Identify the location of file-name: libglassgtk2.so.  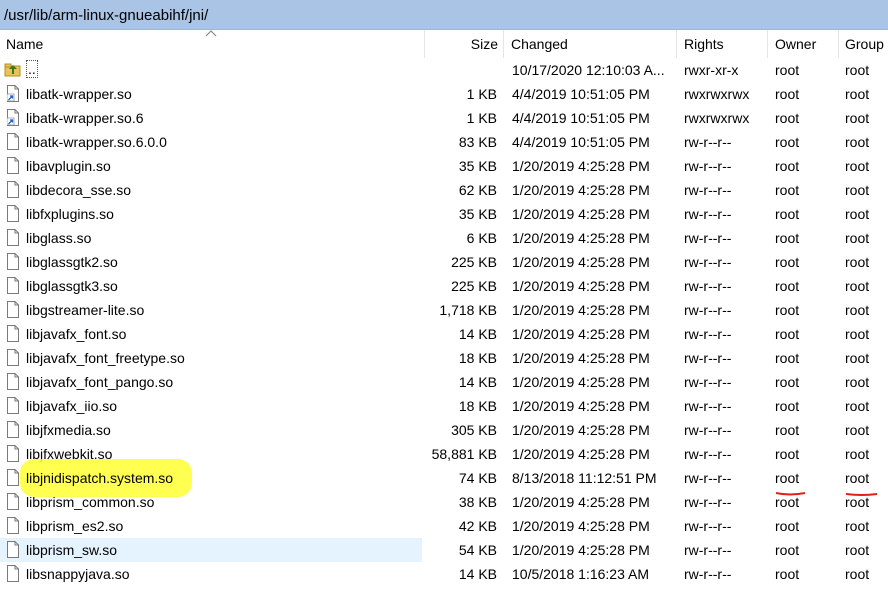
(72, 262).